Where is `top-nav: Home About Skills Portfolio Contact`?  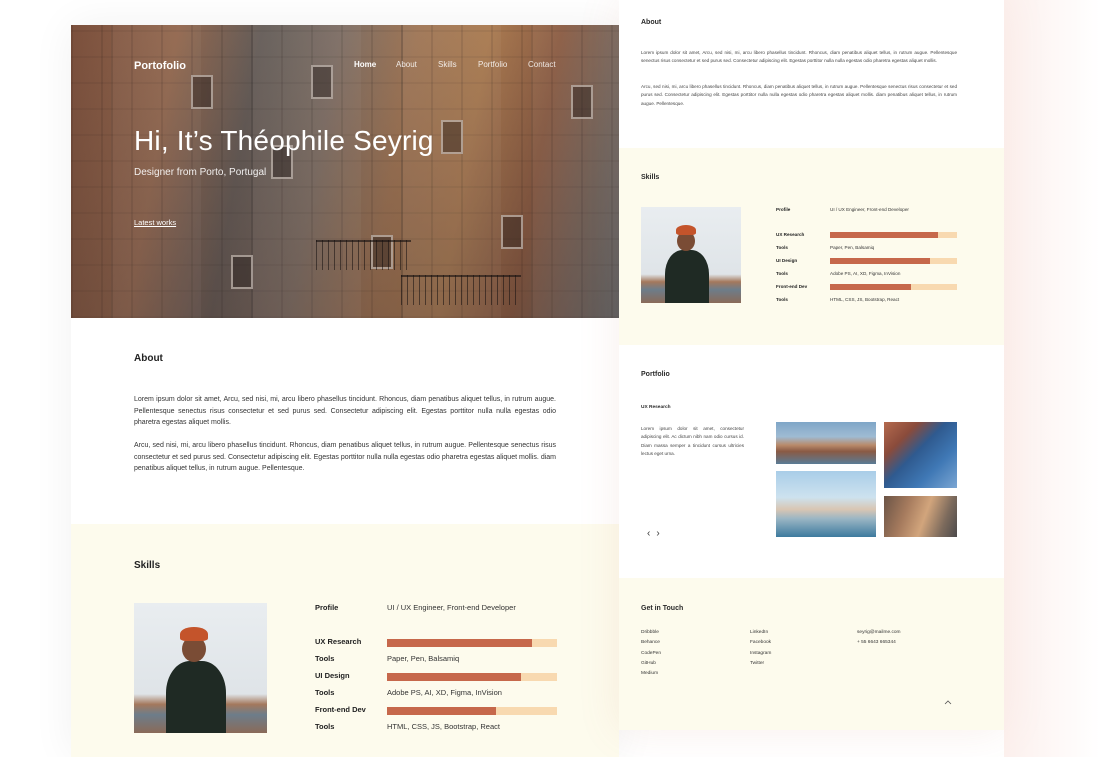 top-nav: Home About Skills Portfolio Contact is located at coordinates (463, 64).